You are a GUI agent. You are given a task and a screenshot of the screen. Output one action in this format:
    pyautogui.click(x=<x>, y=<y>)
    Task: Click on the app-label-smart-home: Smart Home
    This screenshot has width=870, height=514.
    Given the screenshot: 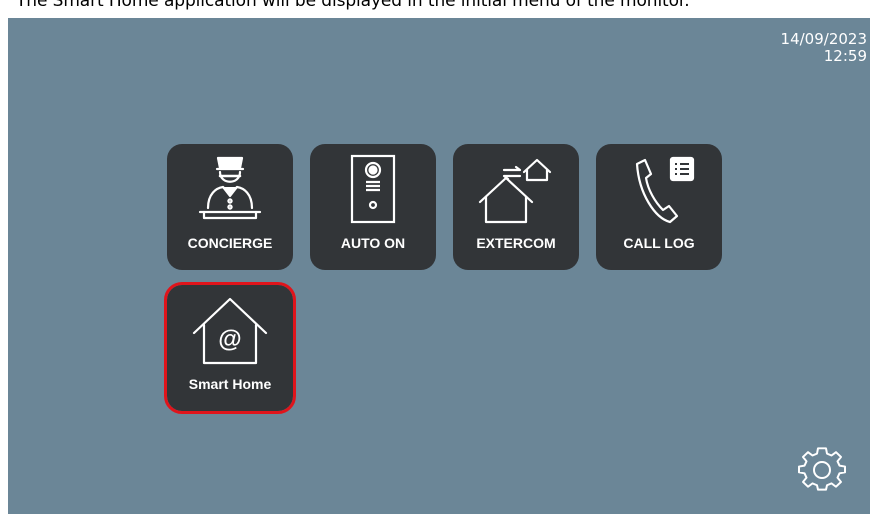 What is the action you would take?
    pyautogui.click(x=230, y=384)
    